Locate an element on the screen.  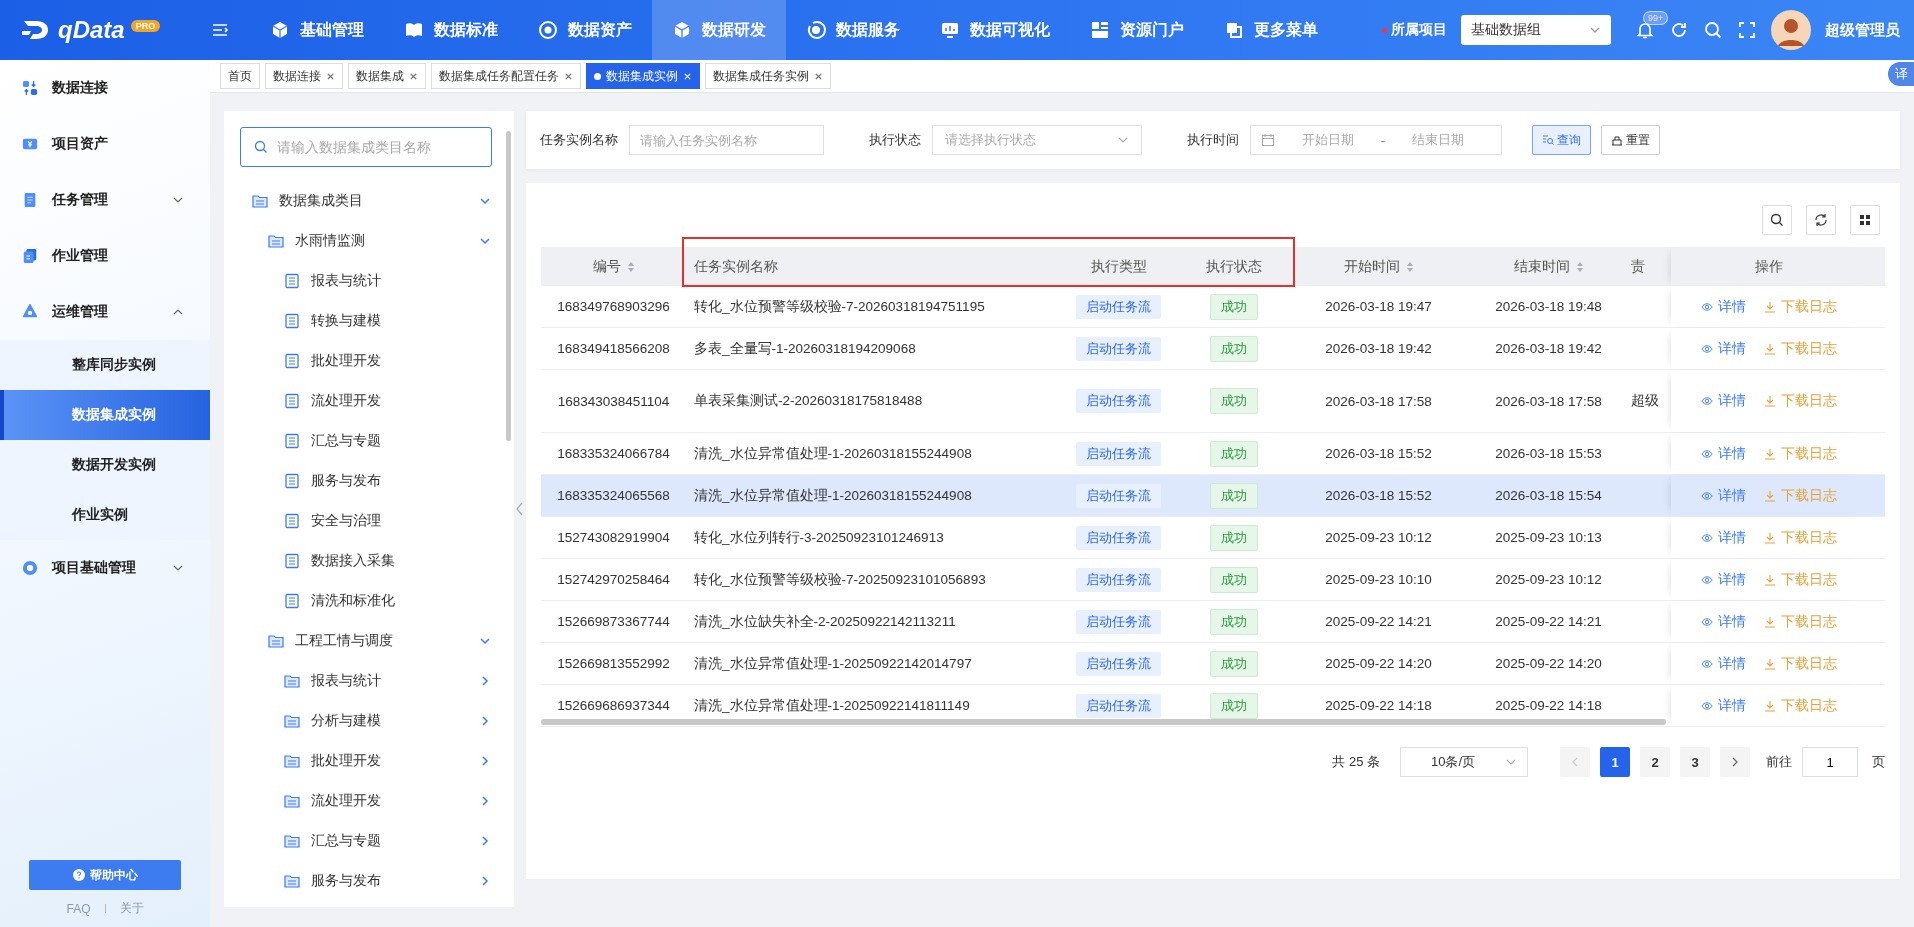
search-button is located at coordinates (1777, 220).